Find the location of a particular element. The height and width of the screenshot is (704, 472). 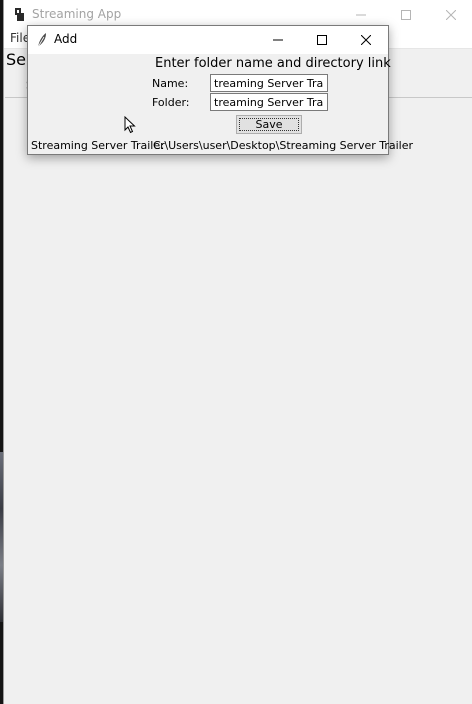

main-close-button is located at coordinates (450, 15).